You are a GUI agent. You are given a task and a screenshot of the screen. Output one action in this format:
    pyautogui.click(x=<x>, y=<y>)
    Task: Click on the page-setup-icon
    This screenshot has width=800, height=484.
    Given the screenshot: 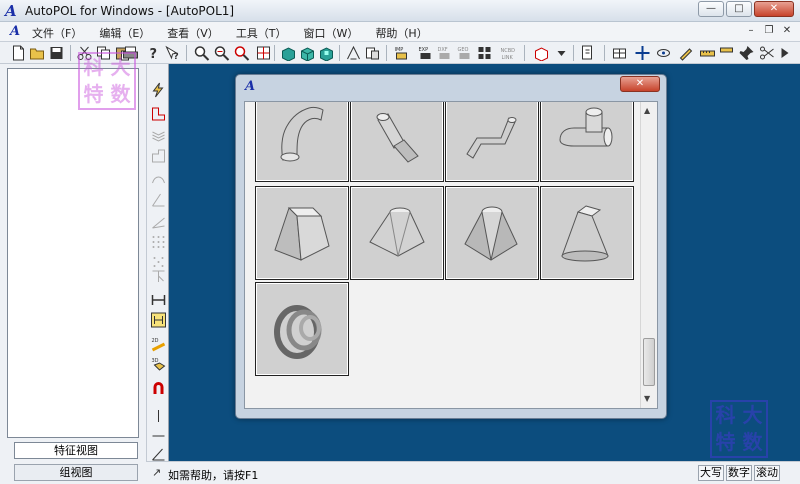 What is the action you would take?
    pyautogui.click(x=587, y=53)
    